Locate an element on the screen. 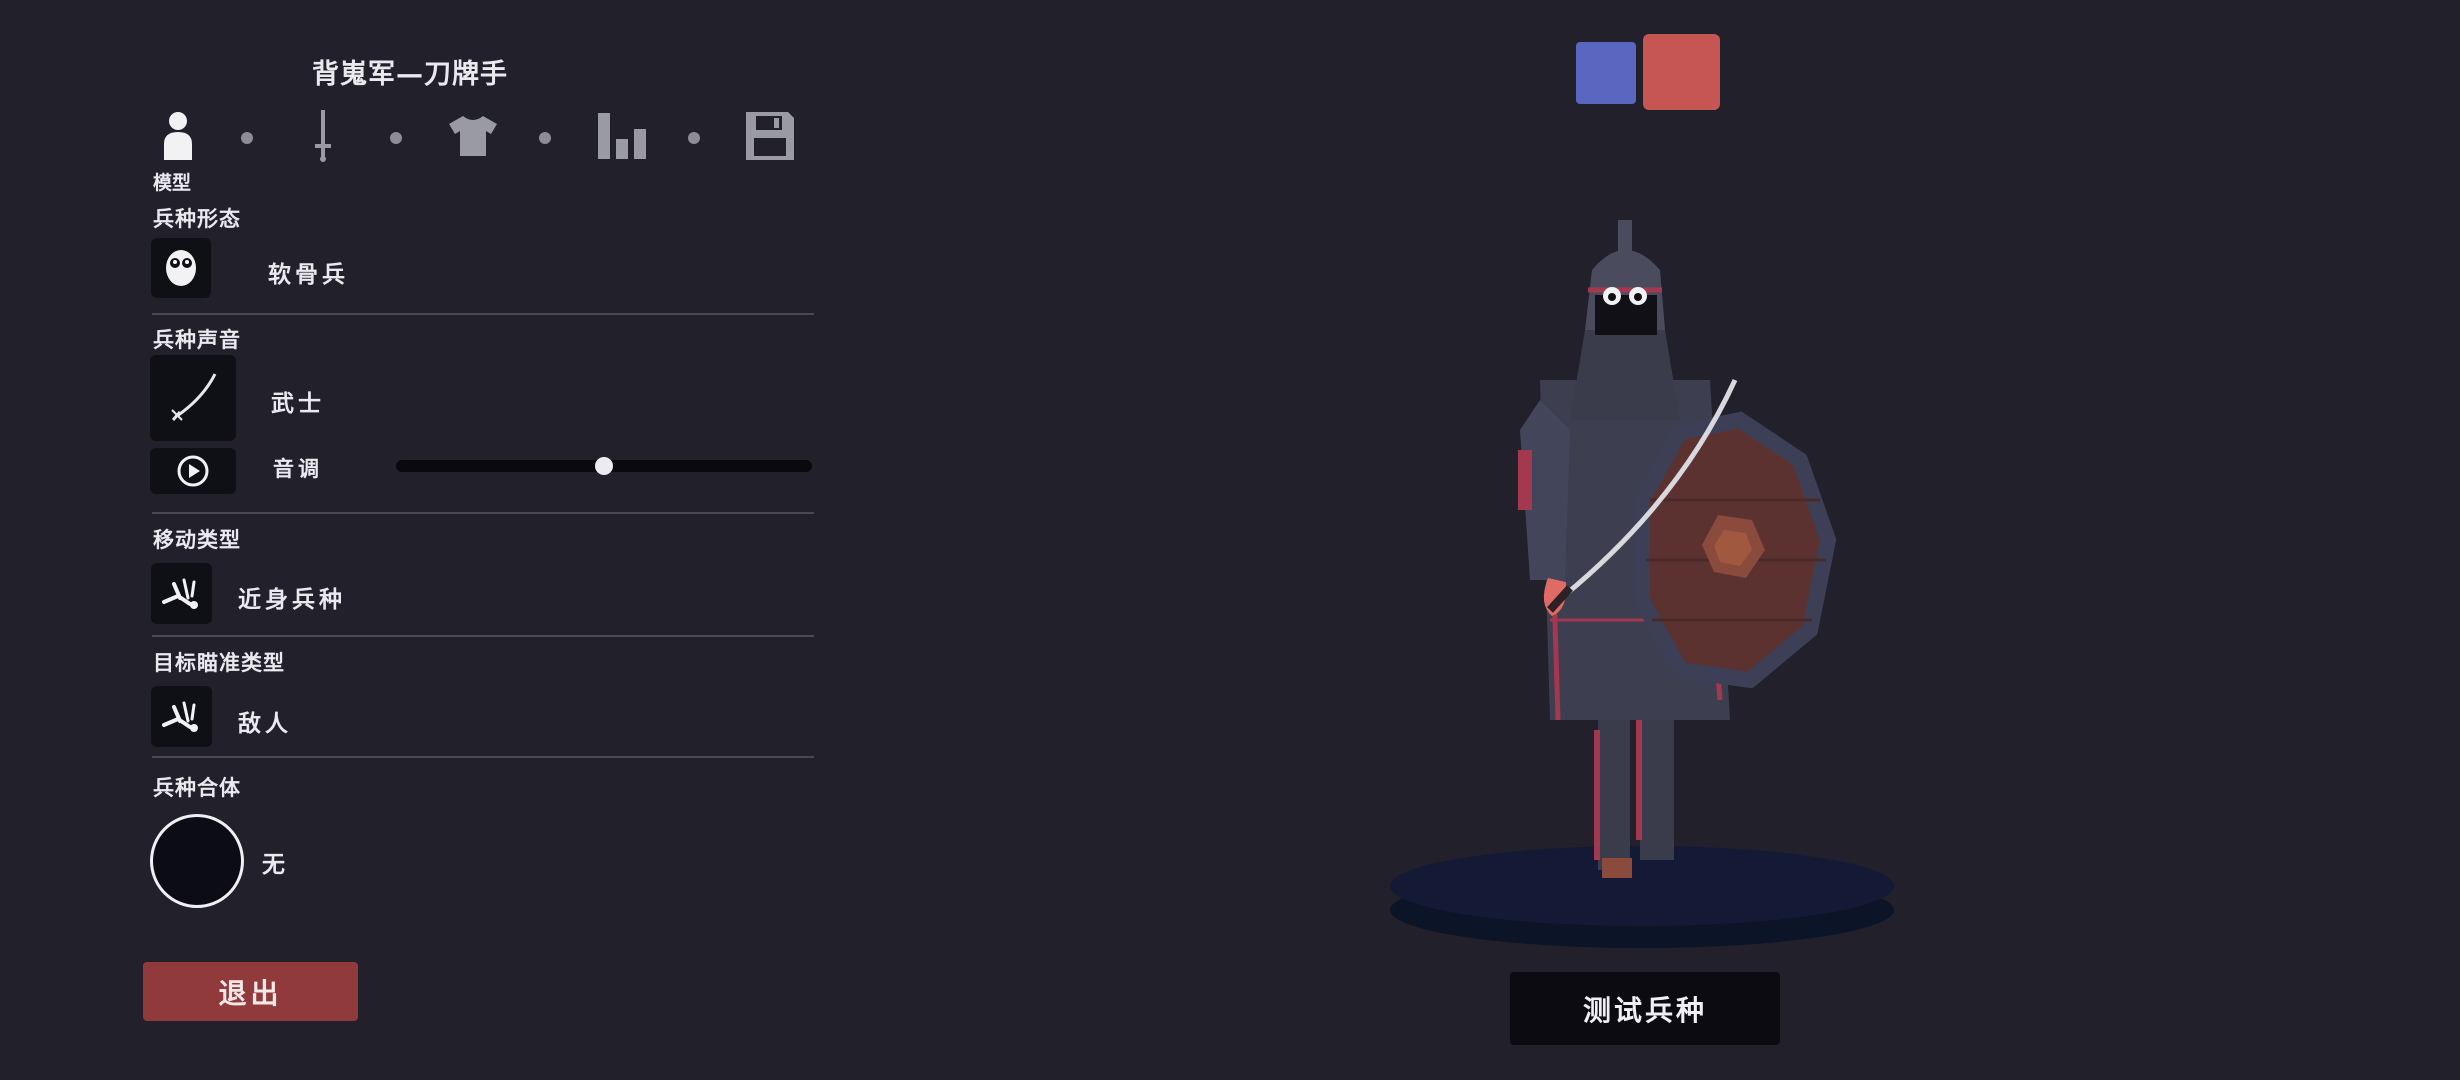 The image size is (2460, 1080). tab-stats is located at coordinates (622, 136).